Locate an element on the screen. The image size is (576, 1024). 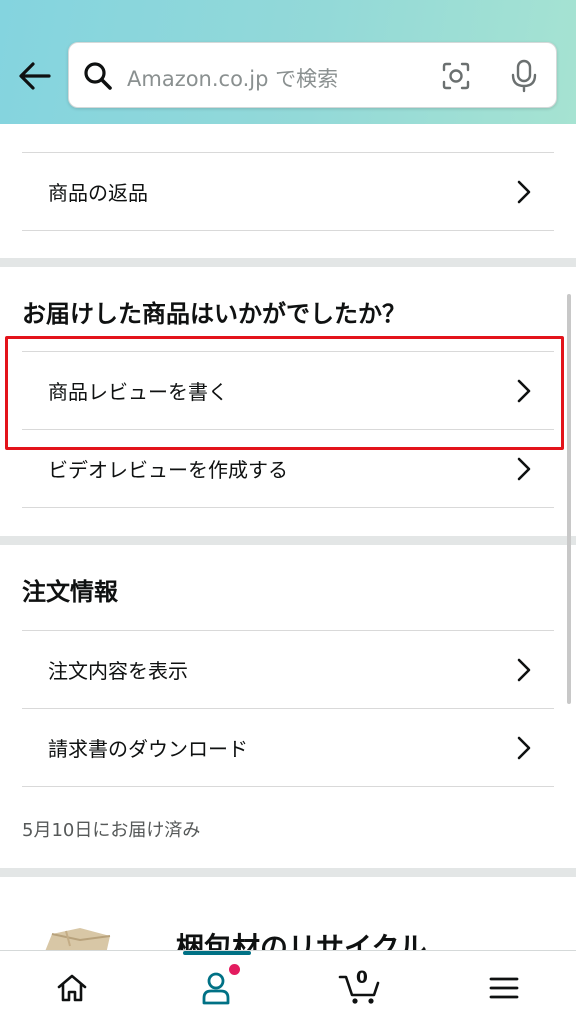
account-icon is located at coordinates (216, 988).